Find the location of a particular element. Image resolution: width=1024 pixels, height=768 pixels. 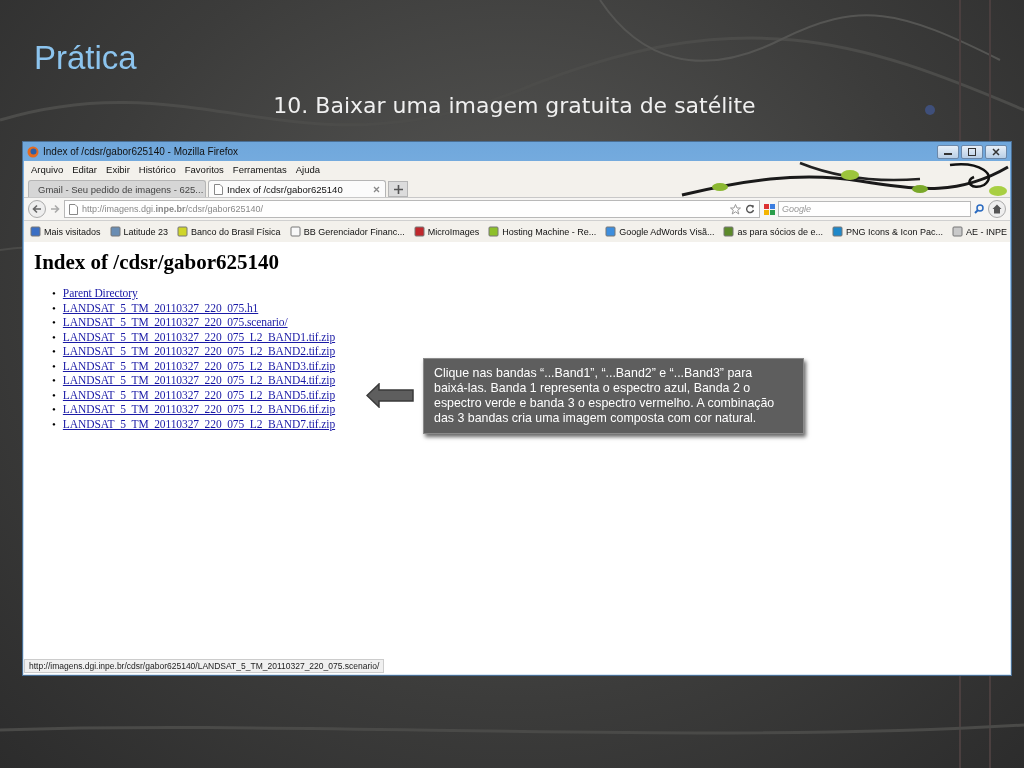

callout-text: Clique nas bandas “...Band1”, “...Band2” e “...Band3” para baixá-las. Banda 1 representa o espectro azul, Banda 2 o espectro verde e banda 3 o espectro vermelho. A combinação das 3 bandas cria uma imagem composta com cor natural. is located at coordinates (613, 396).